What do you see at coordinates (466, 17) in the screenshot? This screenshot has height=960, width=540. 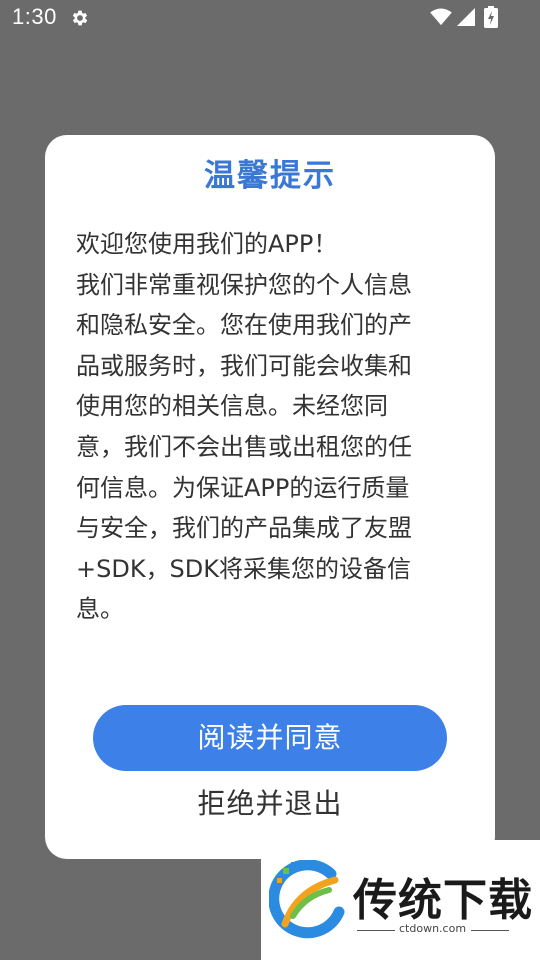 I see `signal-icon` at bounding box center [466, 17].